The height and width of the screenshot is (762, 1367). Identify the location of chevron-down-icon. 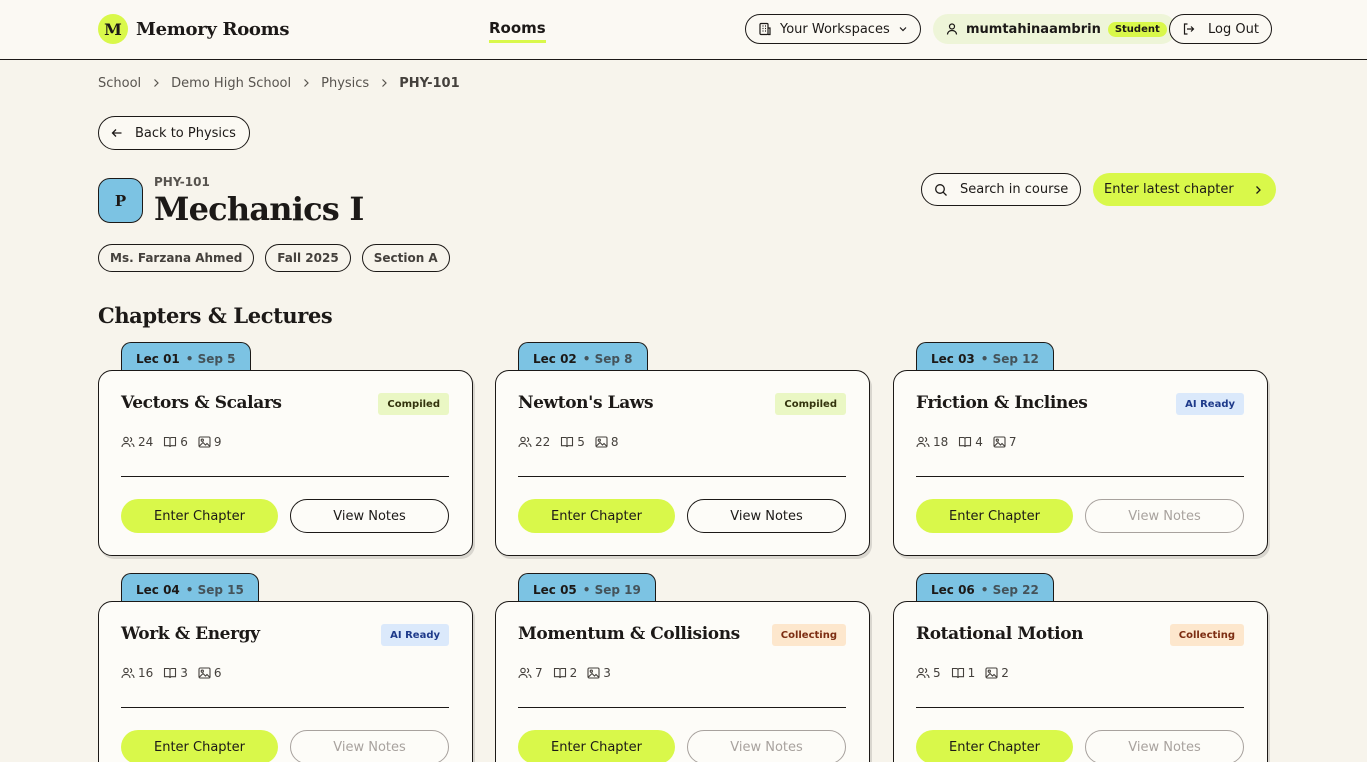
(903, 29).